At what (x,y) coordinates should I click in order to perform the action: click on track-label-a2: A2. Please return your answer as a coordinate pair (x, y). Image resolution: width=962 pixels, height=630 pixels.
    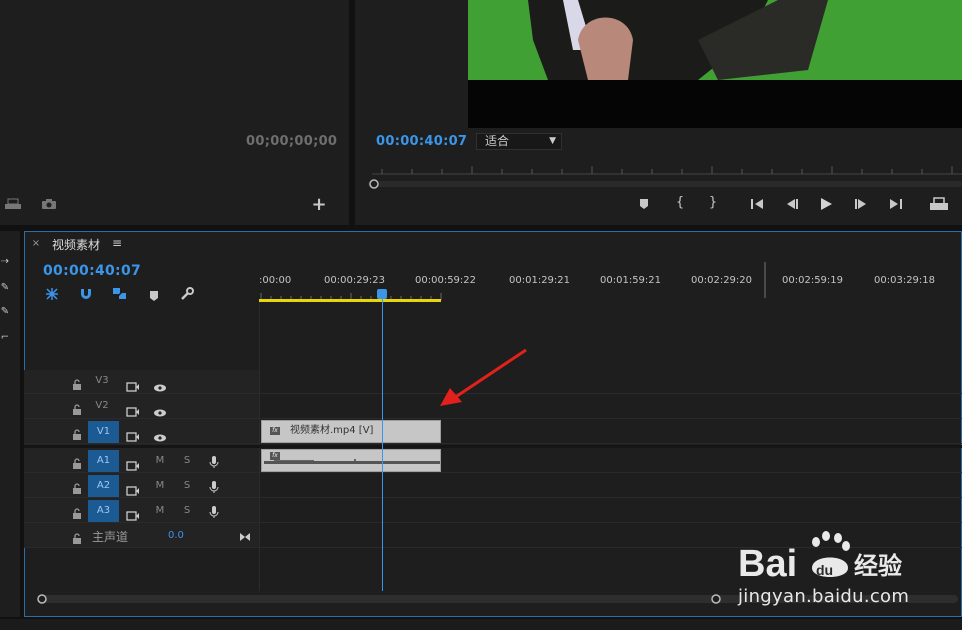
    Looking at the image, I should click on (103, 486).